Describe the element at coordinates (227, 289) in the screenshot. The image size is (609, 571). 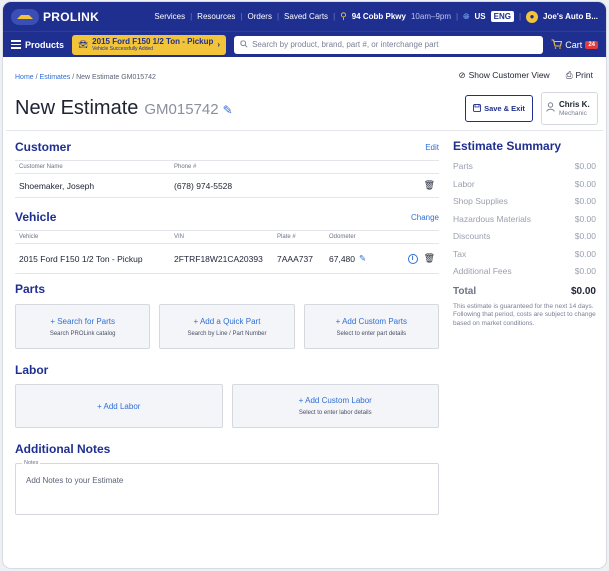
I see `parts-section-header: Parts` at that location.